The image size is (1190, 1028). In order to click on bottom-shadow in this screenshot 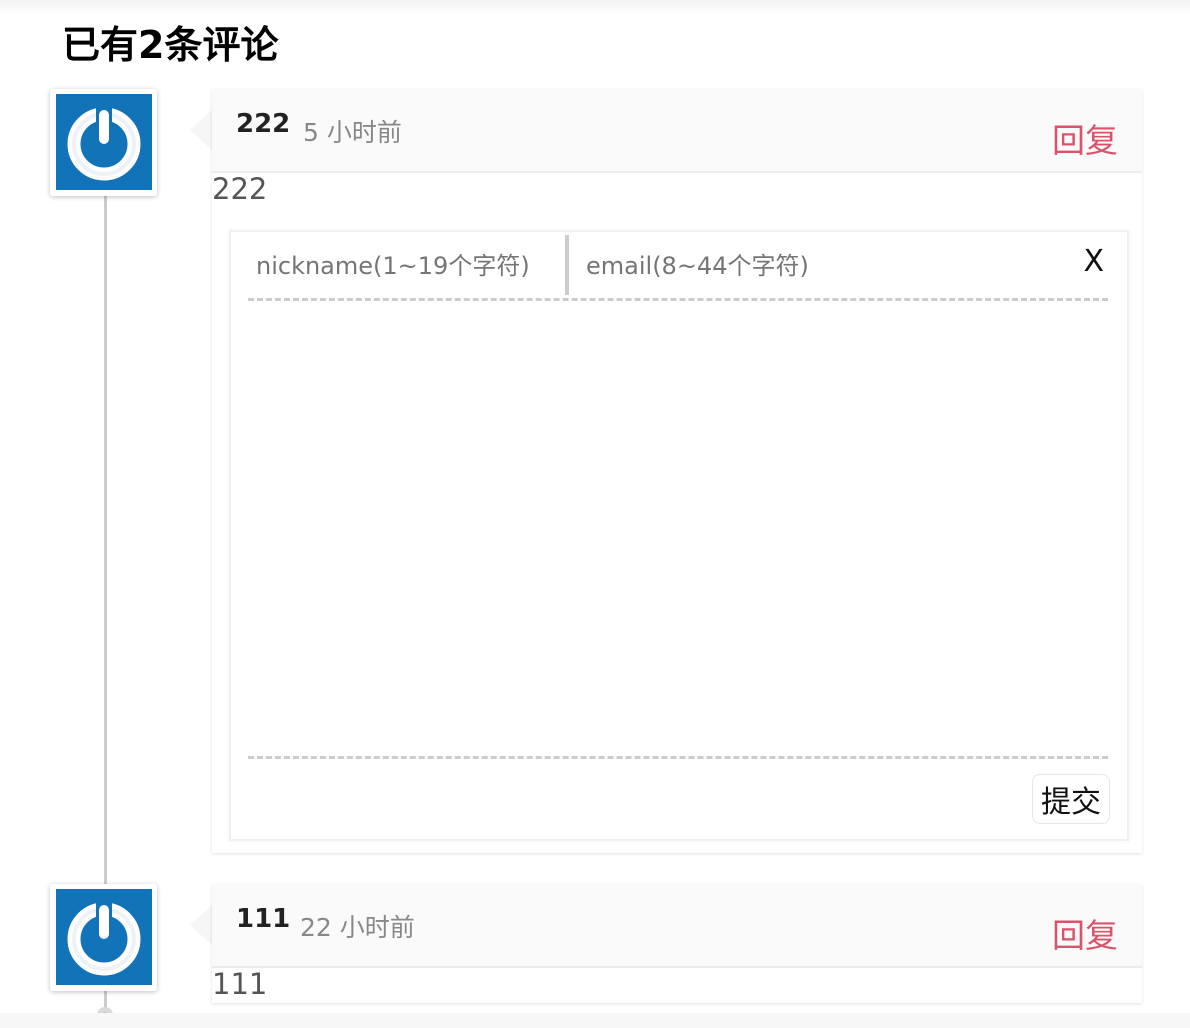, I will do `click(595, 1020)`.